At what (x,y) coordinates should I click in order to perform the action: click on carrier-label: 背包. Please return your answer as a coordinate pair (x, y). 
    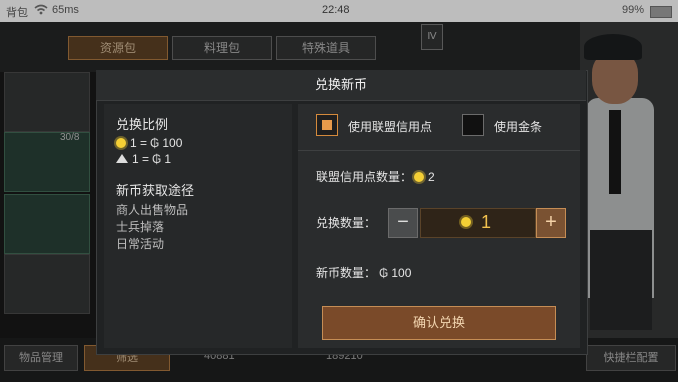
    Looking at the image, I should click on (17, 13).